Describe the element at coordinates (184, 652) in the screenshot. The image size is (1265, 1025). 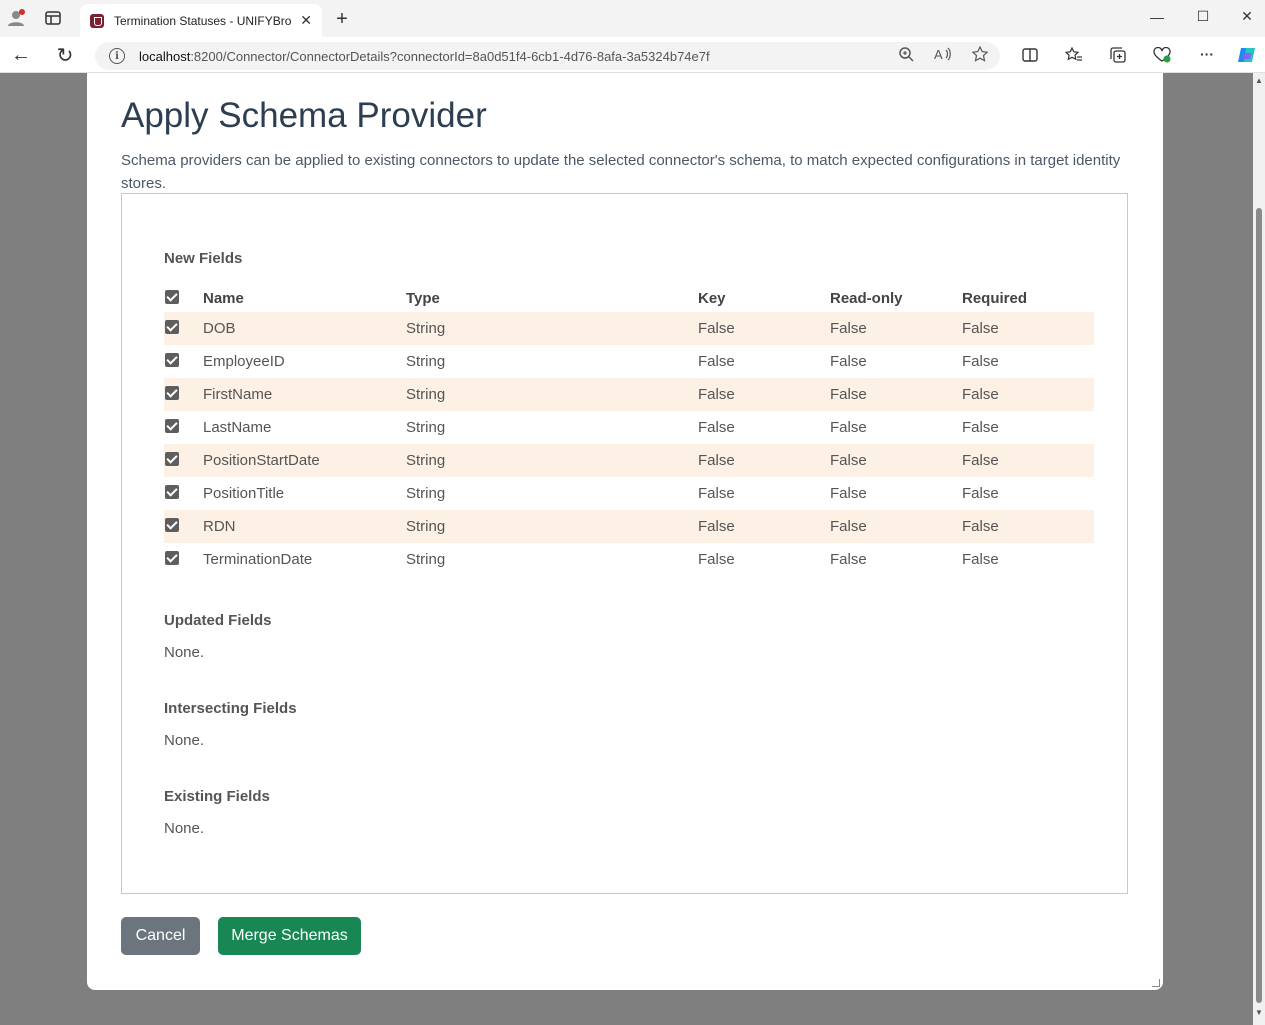
I see `updated-fields-value: None.` at that location.